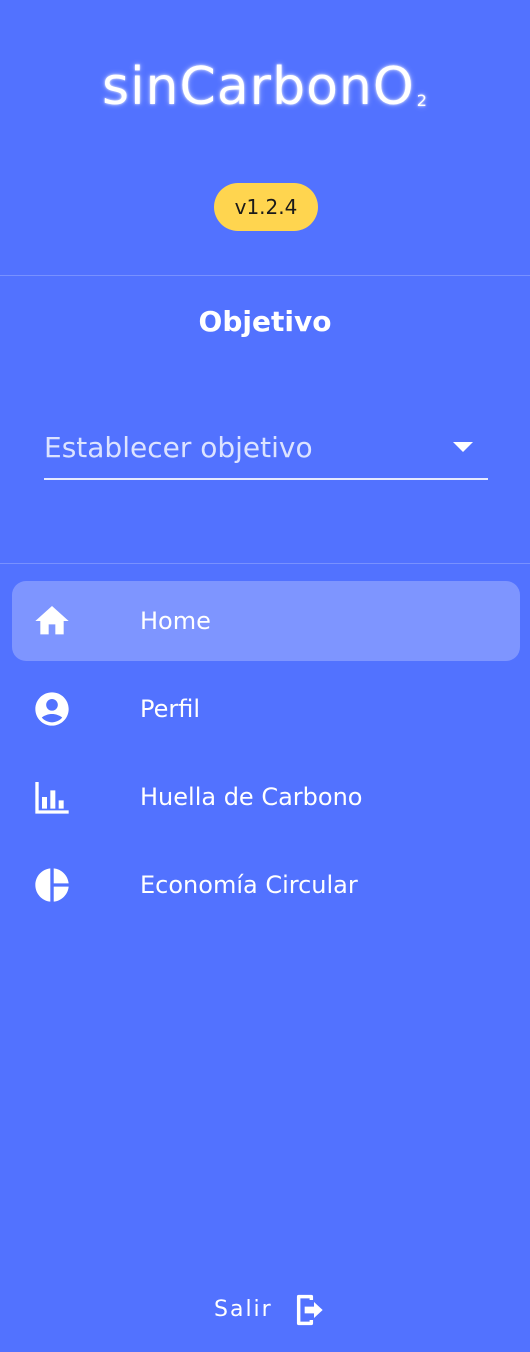  Describe the element at coordinates (310, 1310) in the screenshot. I see `logout-icon` at that location.